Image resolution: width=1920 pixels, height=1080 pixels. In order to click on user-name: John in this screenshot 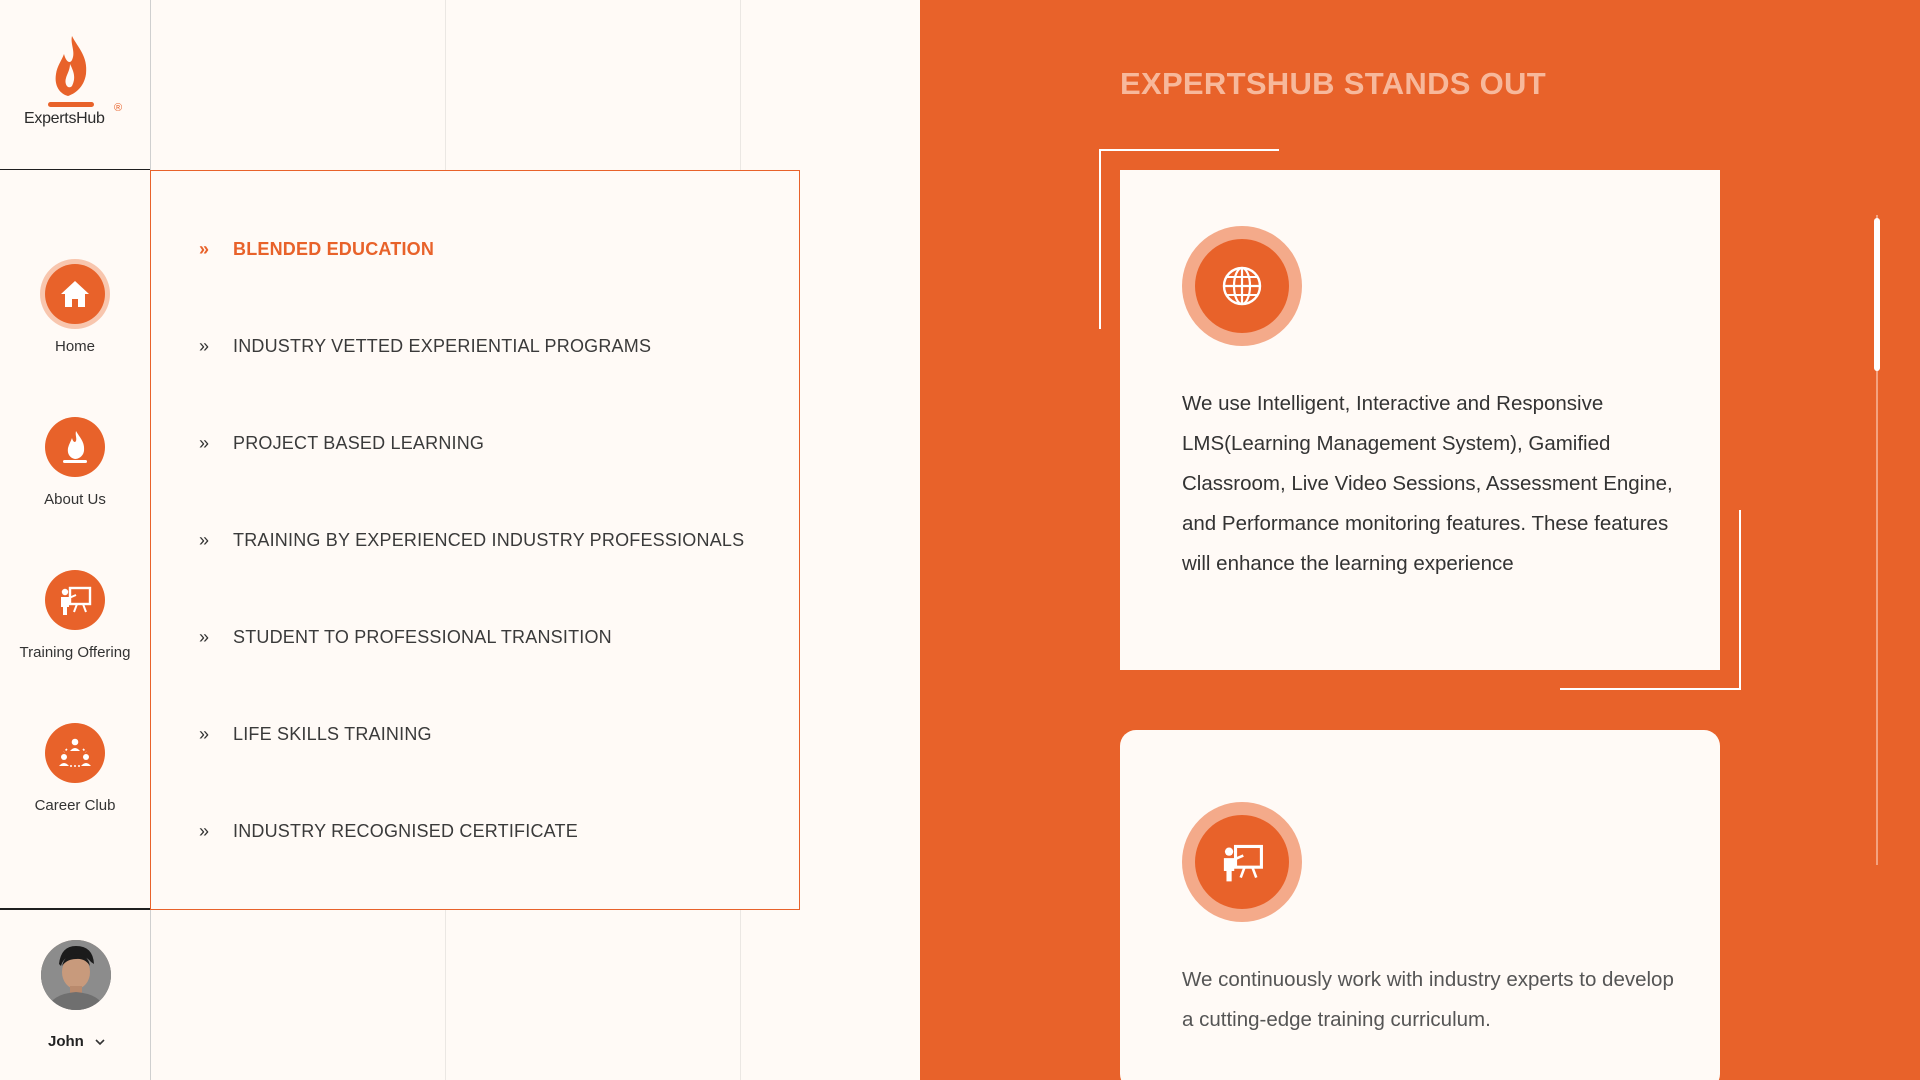, I will do `click(66, 1041)`.